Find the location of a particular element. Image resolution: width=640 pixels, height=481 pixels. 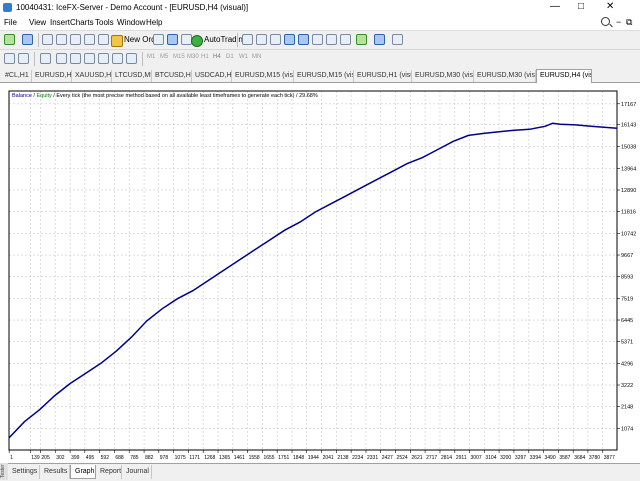

menu-insert: Insert is located at coordinates (60, 22).